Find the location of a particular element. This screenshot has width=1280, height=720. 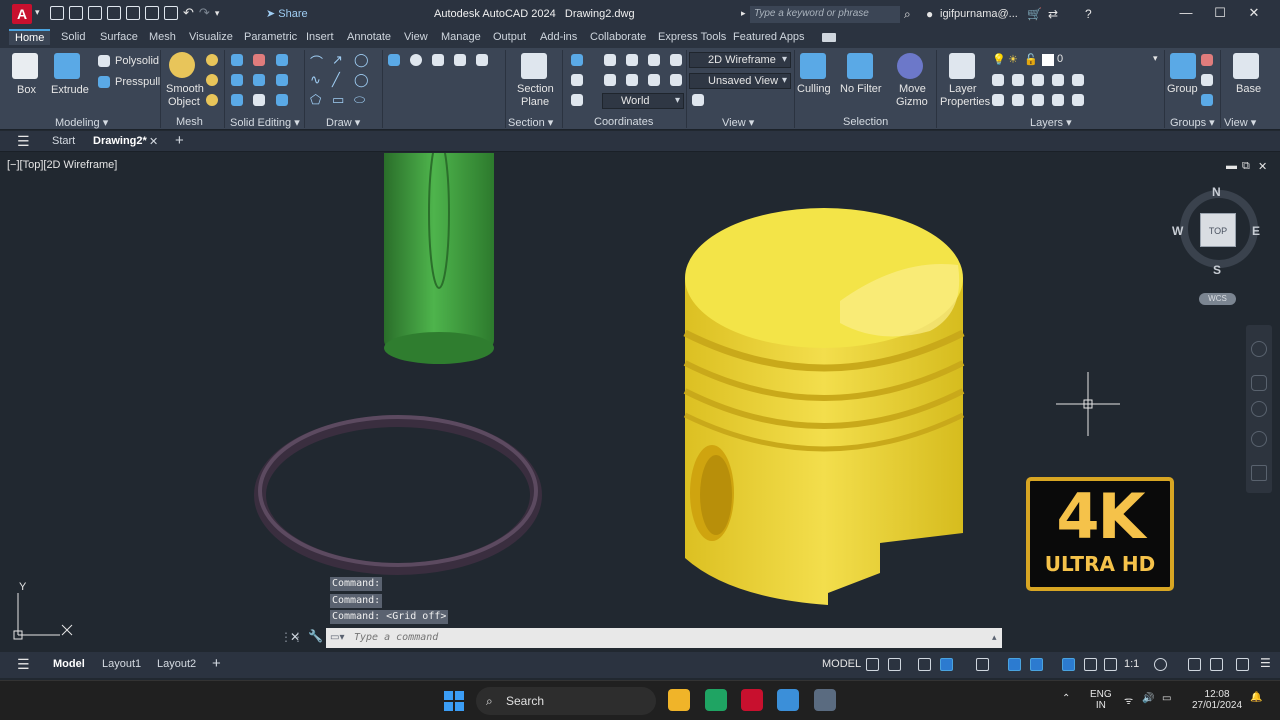

qat-customize-icon: ▾ is located at coordinates (217, 13).